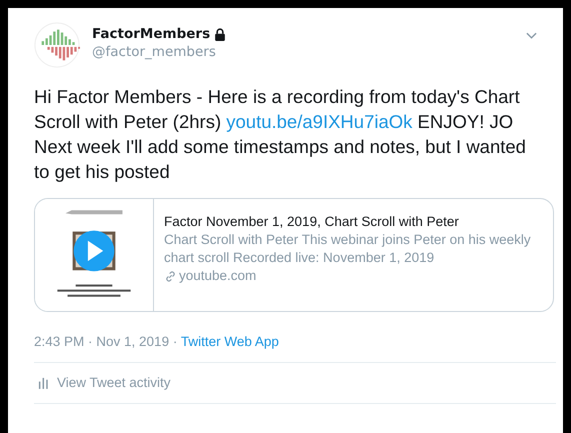  Describe the element at coordinates (319, 121) in the screenshot. I see `tweet-link: youtu.be/a9IXHu7iaOk` at that location.